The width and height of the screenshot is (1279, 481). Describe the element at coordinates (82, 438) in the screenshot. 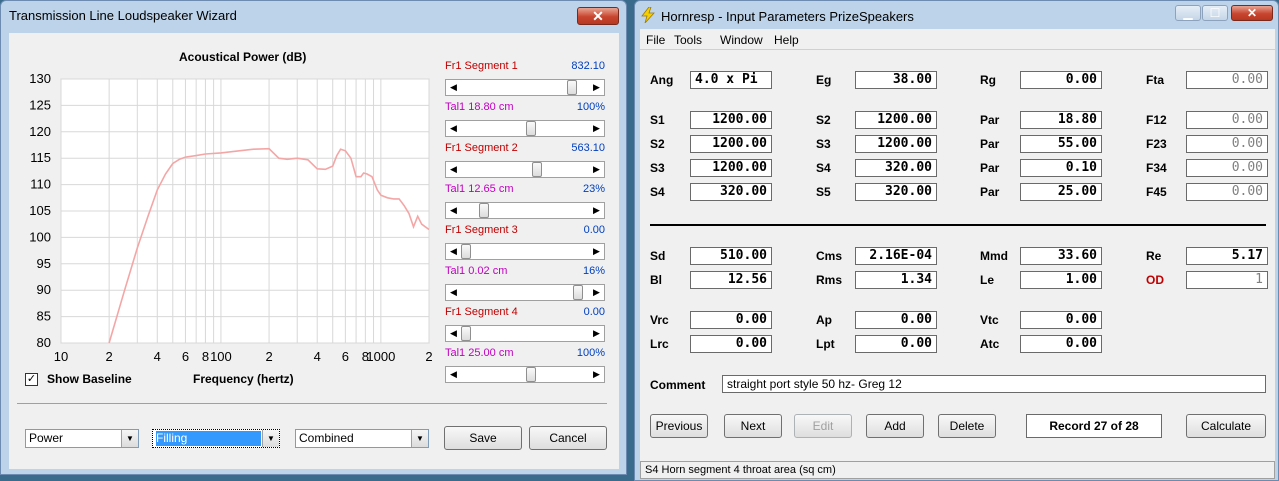

I see `mode-combo: Power ▼` at that location.